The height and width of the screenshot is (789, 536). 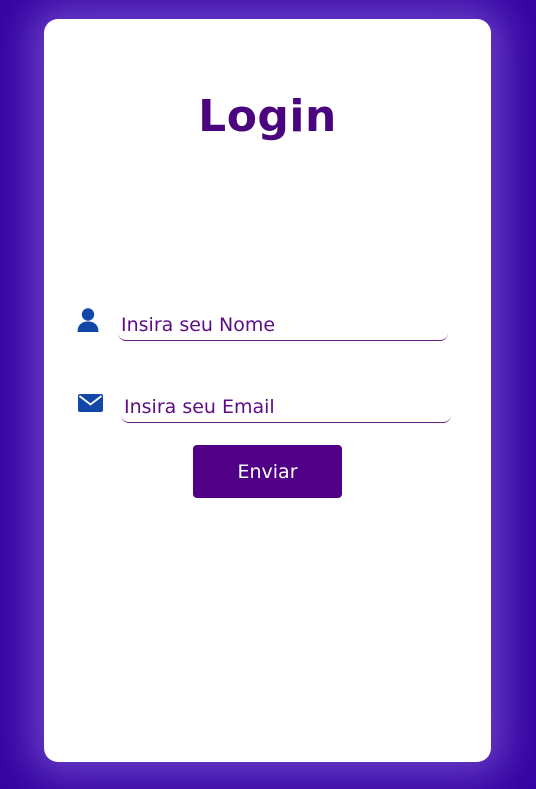 I want to click on name-field: Insira seu Nome, so click(x=283, y=325).